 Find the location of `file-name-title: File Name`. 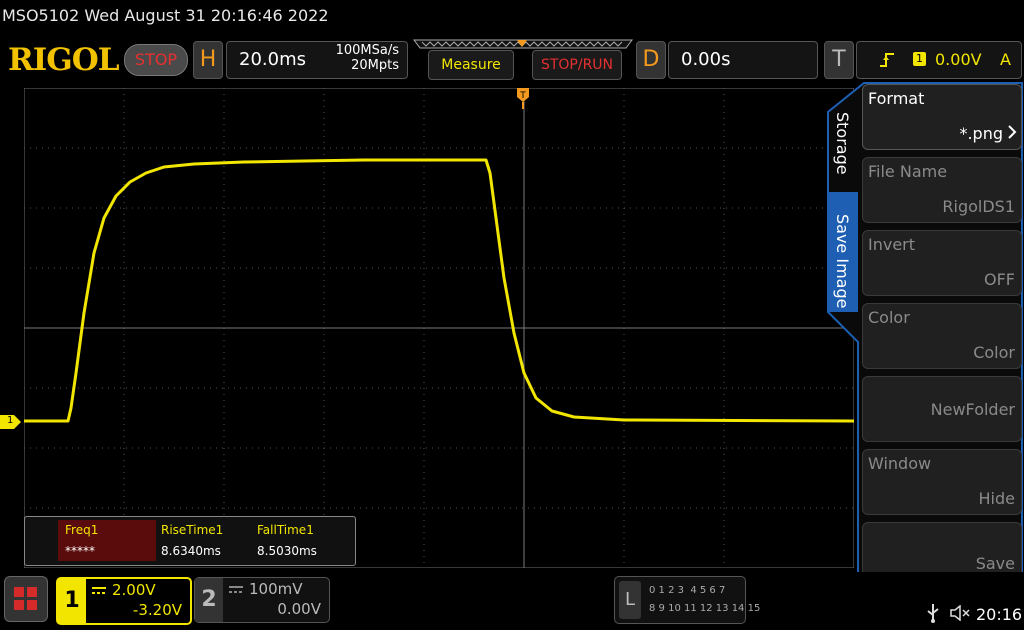

file-name-title: File Name is located at coordinates (908, 171).